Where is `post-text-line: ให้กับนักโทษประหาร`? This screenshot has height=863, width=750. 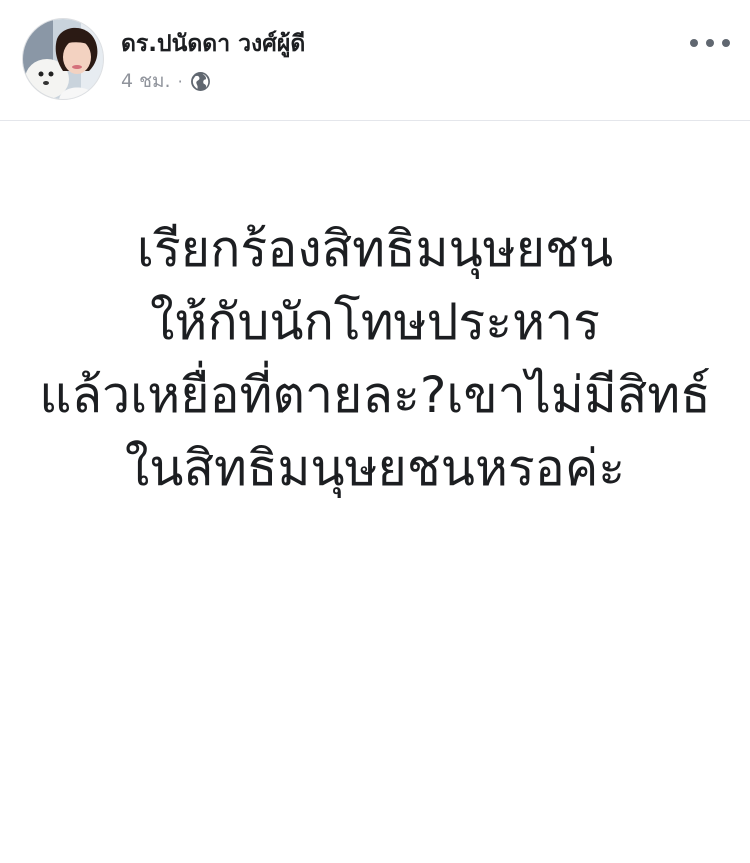 post-text-line: ให้กับนักโทษประหาร is located at coordinates (375, 322).